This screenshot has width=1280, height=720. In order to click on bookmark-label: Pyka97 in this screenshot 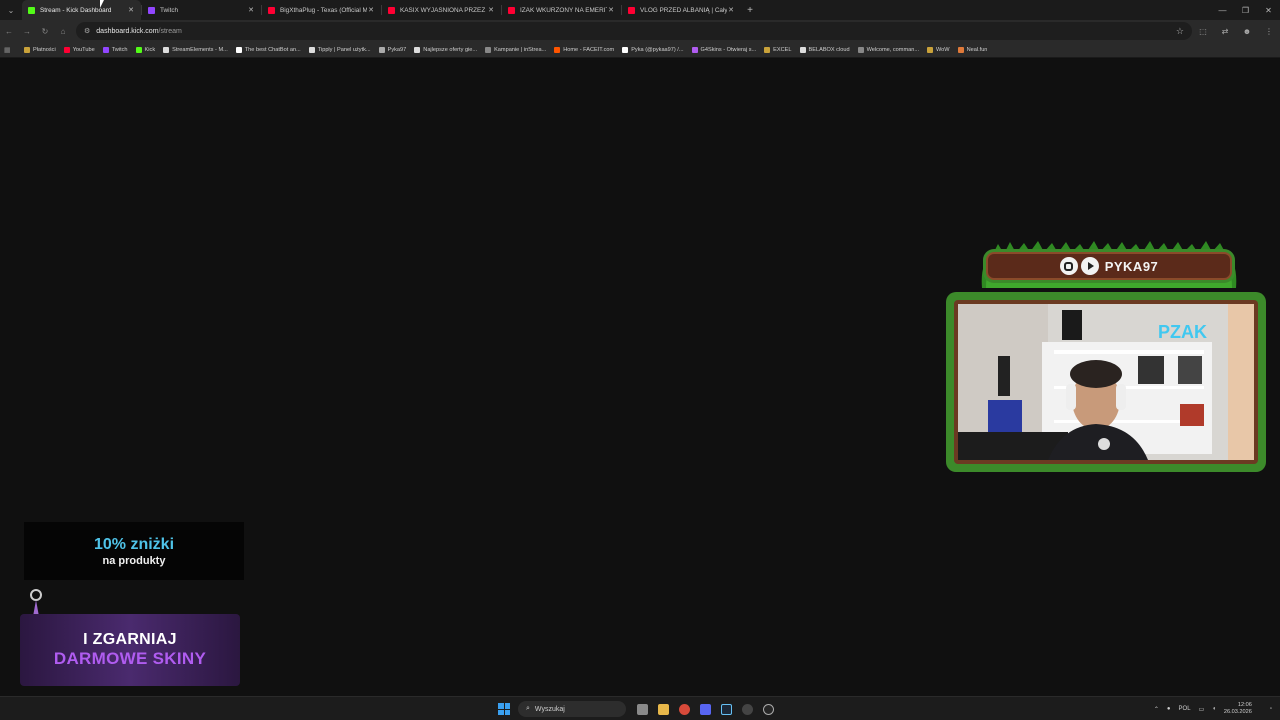, I will do `click(397, 49)`.